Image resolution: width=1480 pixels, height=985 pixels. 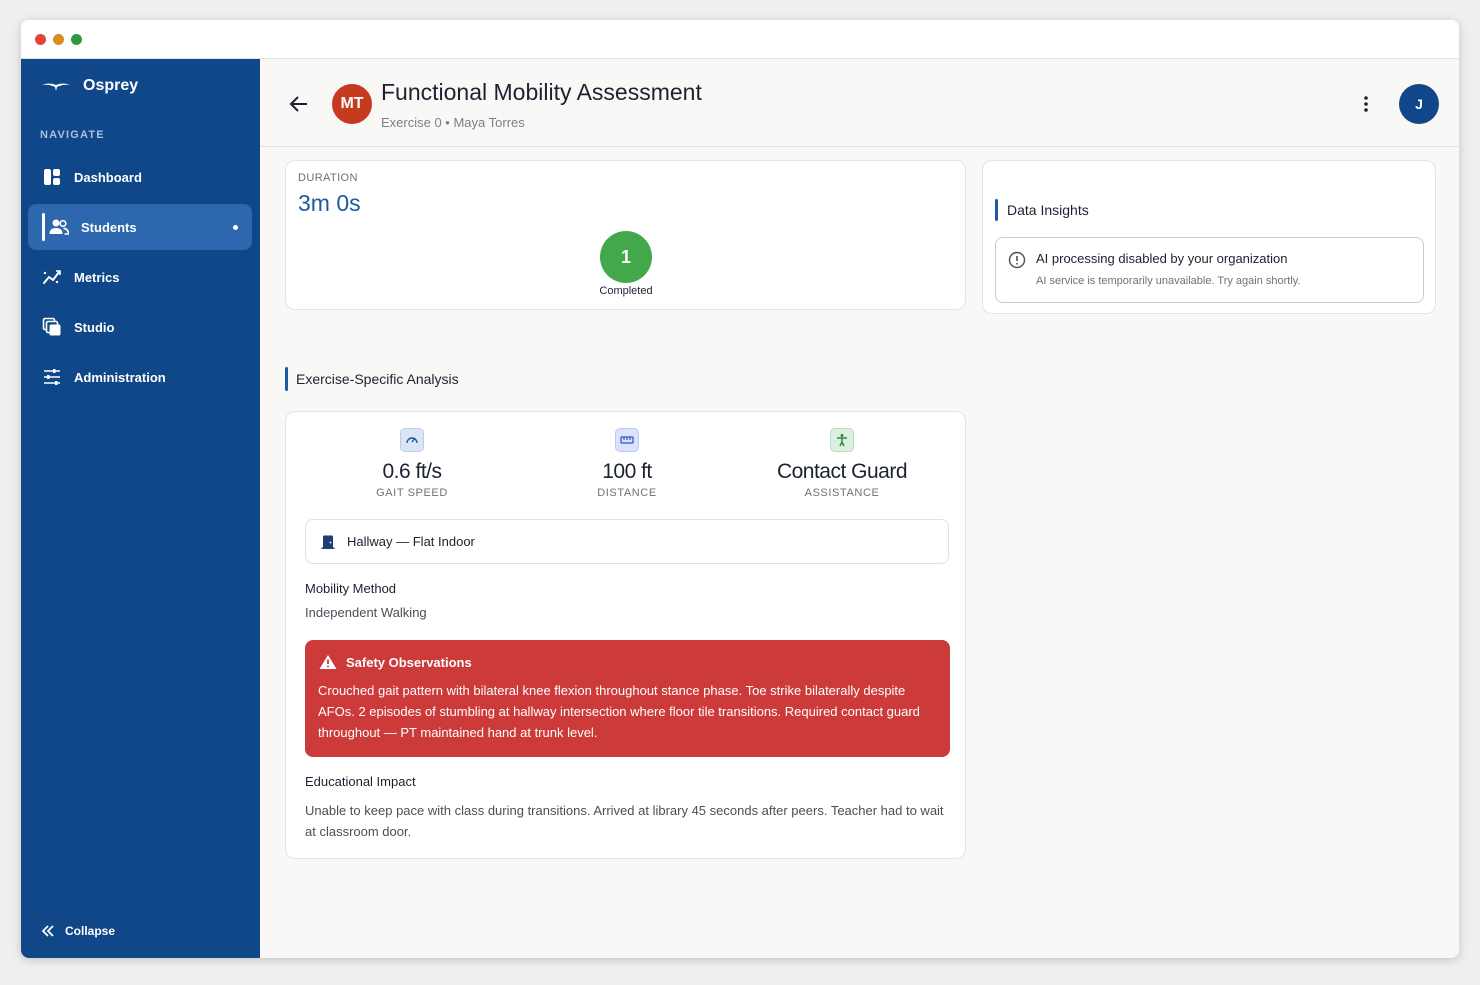 What do you see at coordinates (51, 326) in the screenshot?
I see `studio-icon` at bounding box center [51, 326].